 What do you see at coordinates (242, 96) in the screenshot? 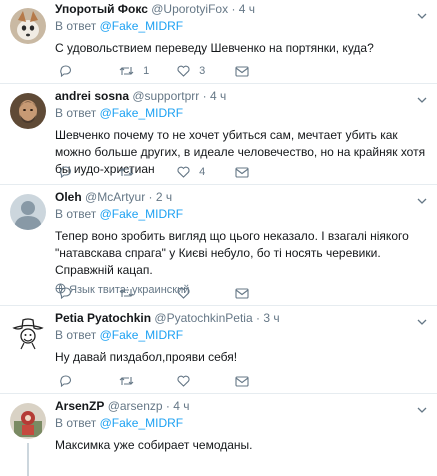
I see `tweet-header: andrei sosna @supportprr · 4 ч` at bounding box center [242, 96].